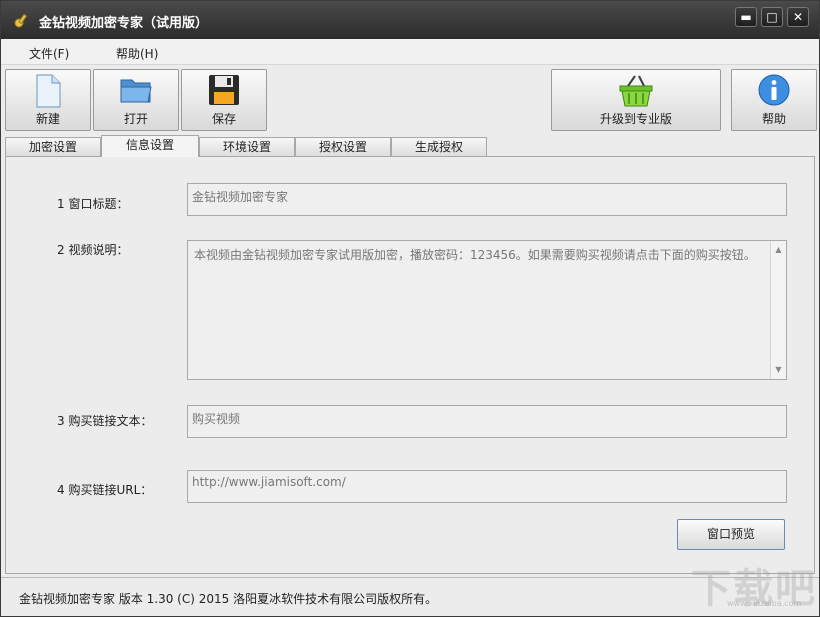  Describe the element at coordinates (105, 421) in the screenshot. I see `buy-link-text-label: 3 购买链接文本：` at that location.